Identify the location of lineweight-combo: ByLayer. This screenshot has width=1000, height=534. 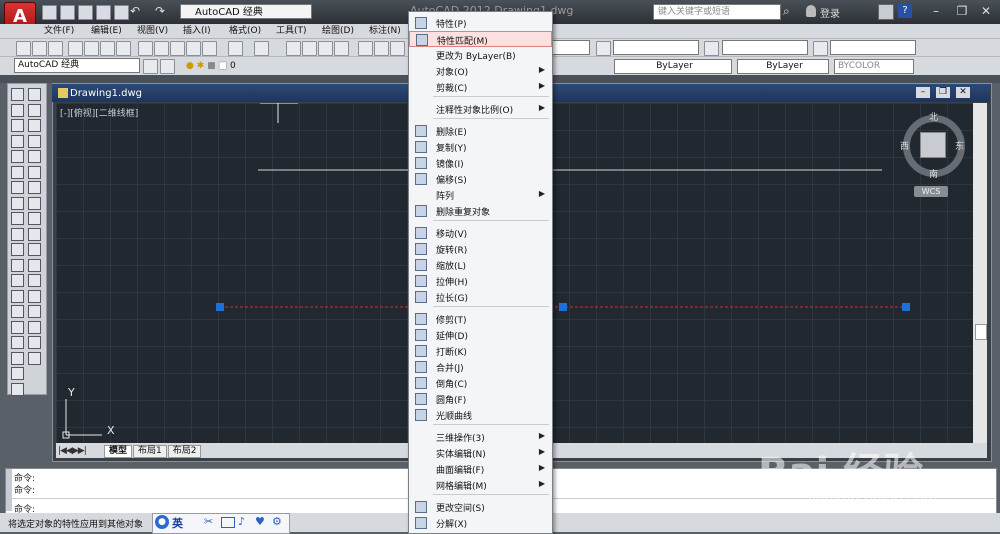
(783, 66).